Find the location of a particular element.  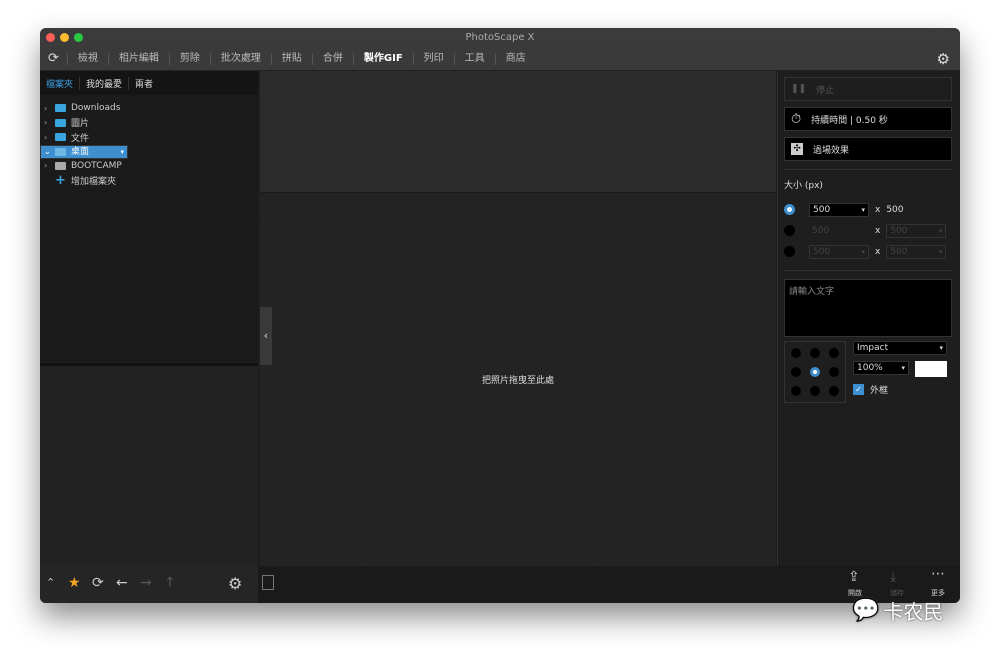

tab-store: 商店 is located at coordinates (515, 58).